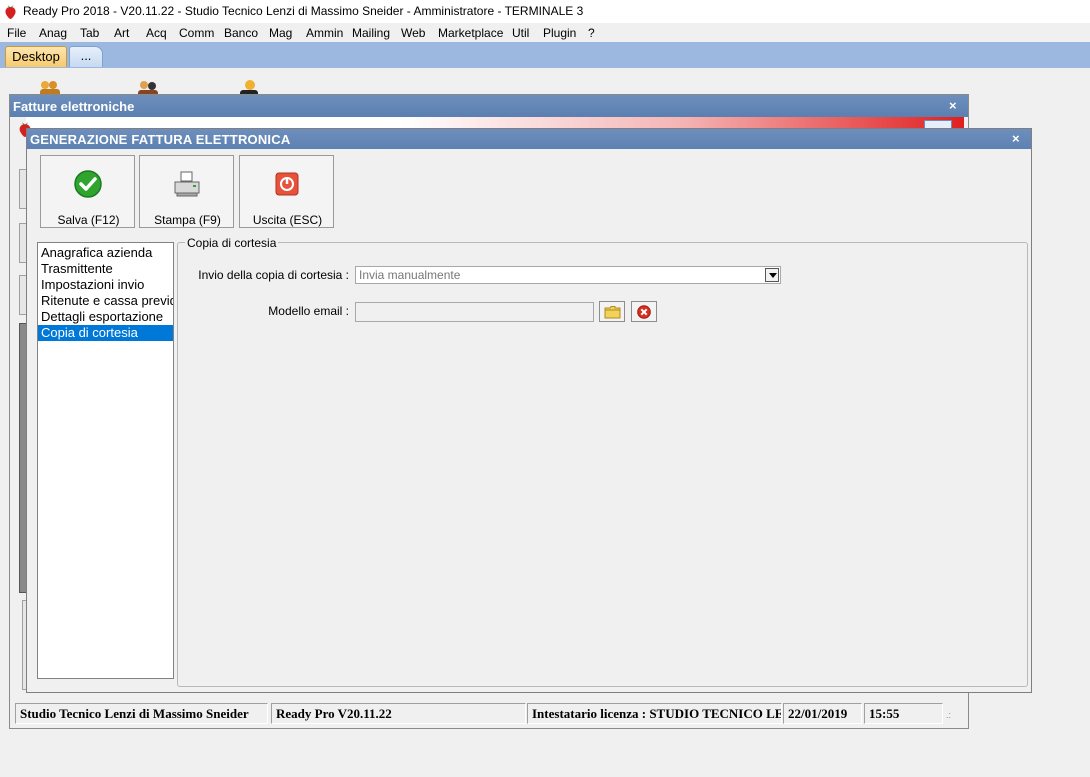 This screenshot has width=1090, height=777. What do you see at coordinates (232, 243) in the screenshot?
I see `group-title: Copia di cortesia` at bounding box center [232, 243].